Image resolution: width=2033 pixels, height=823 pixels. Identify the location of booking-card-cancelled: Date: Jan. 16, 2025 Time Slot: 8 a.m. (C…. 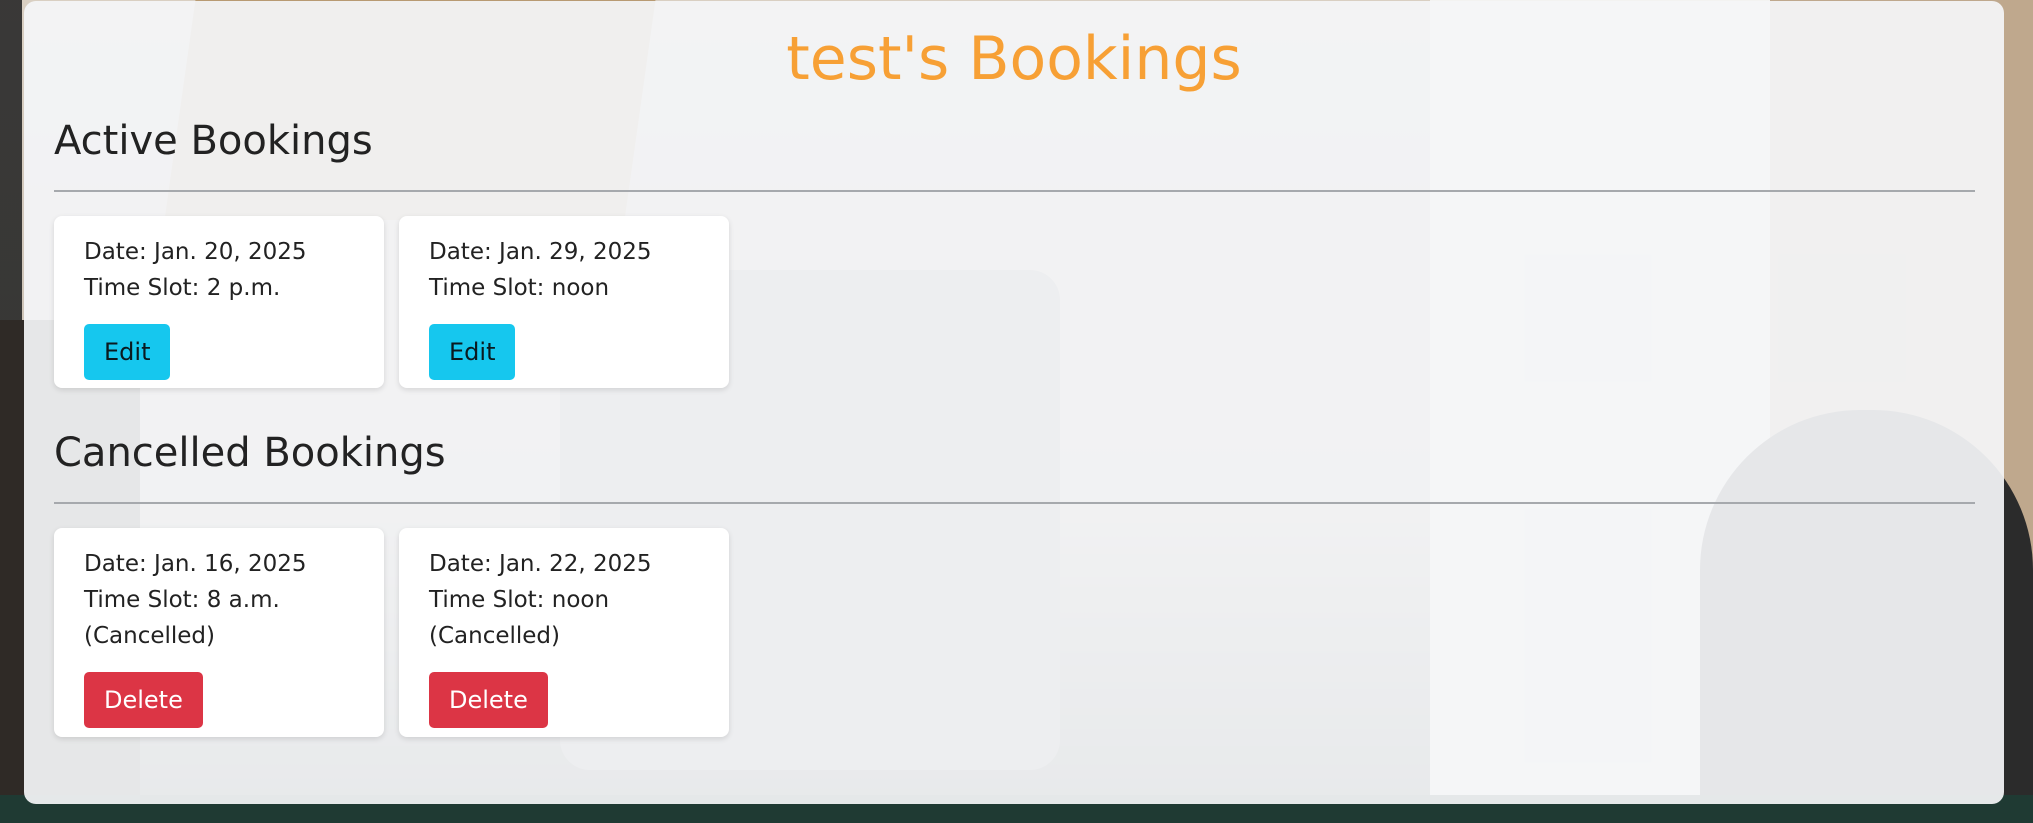
(219, 632).